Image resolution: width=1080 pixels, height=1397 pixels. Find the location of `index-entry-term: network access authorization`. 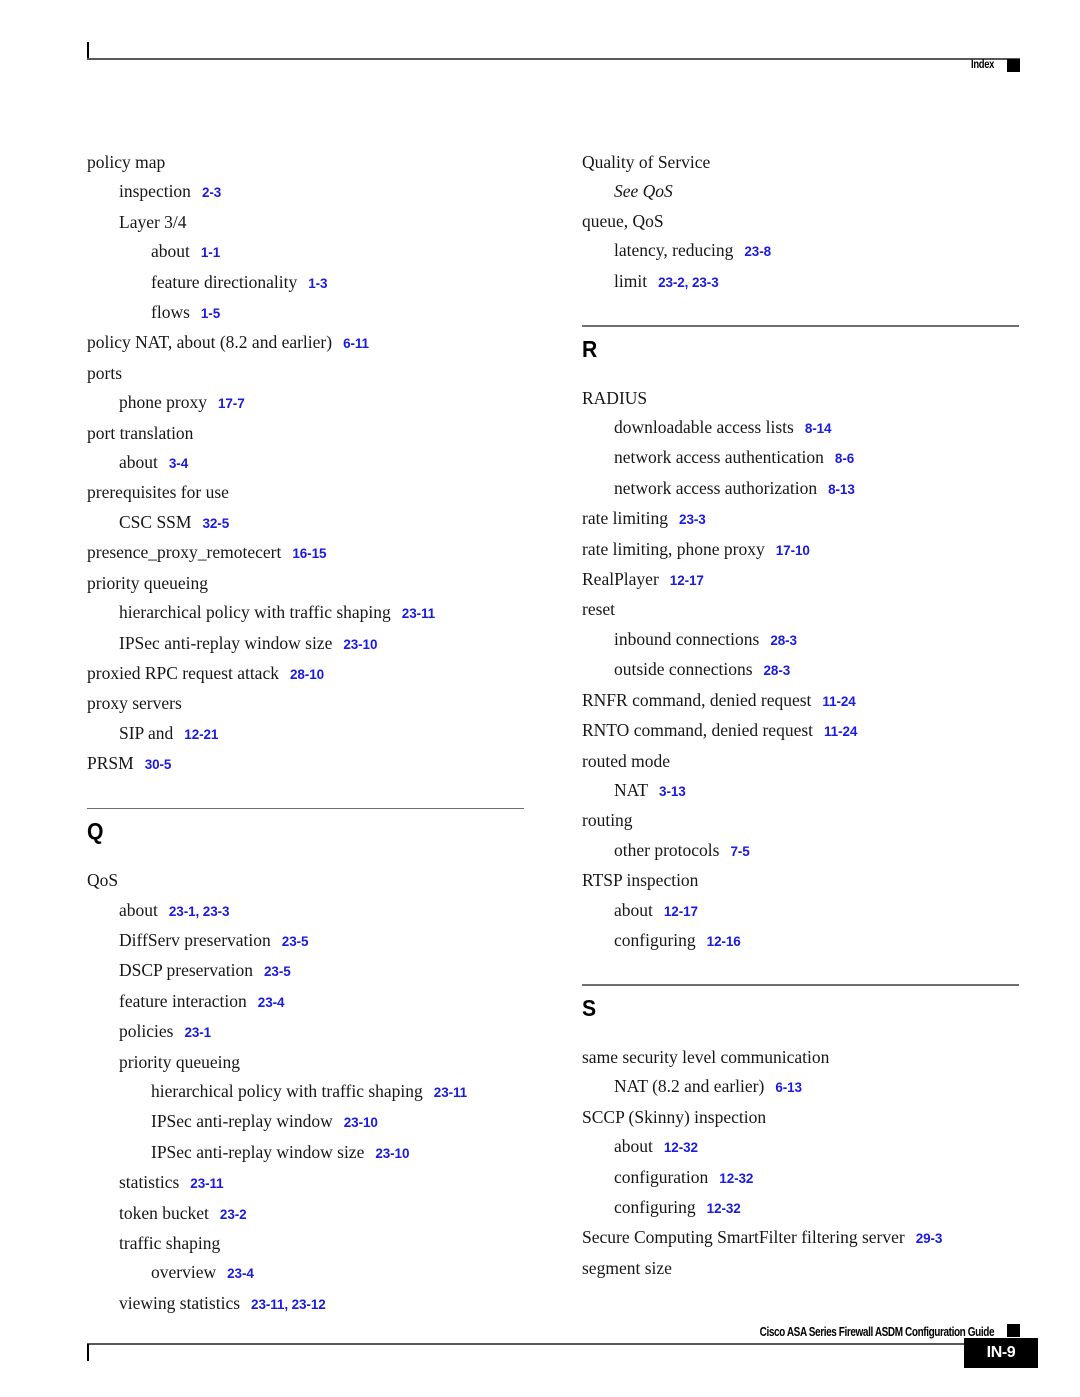

index-entry-term: network access authorization is located at coordinates (716, 487).